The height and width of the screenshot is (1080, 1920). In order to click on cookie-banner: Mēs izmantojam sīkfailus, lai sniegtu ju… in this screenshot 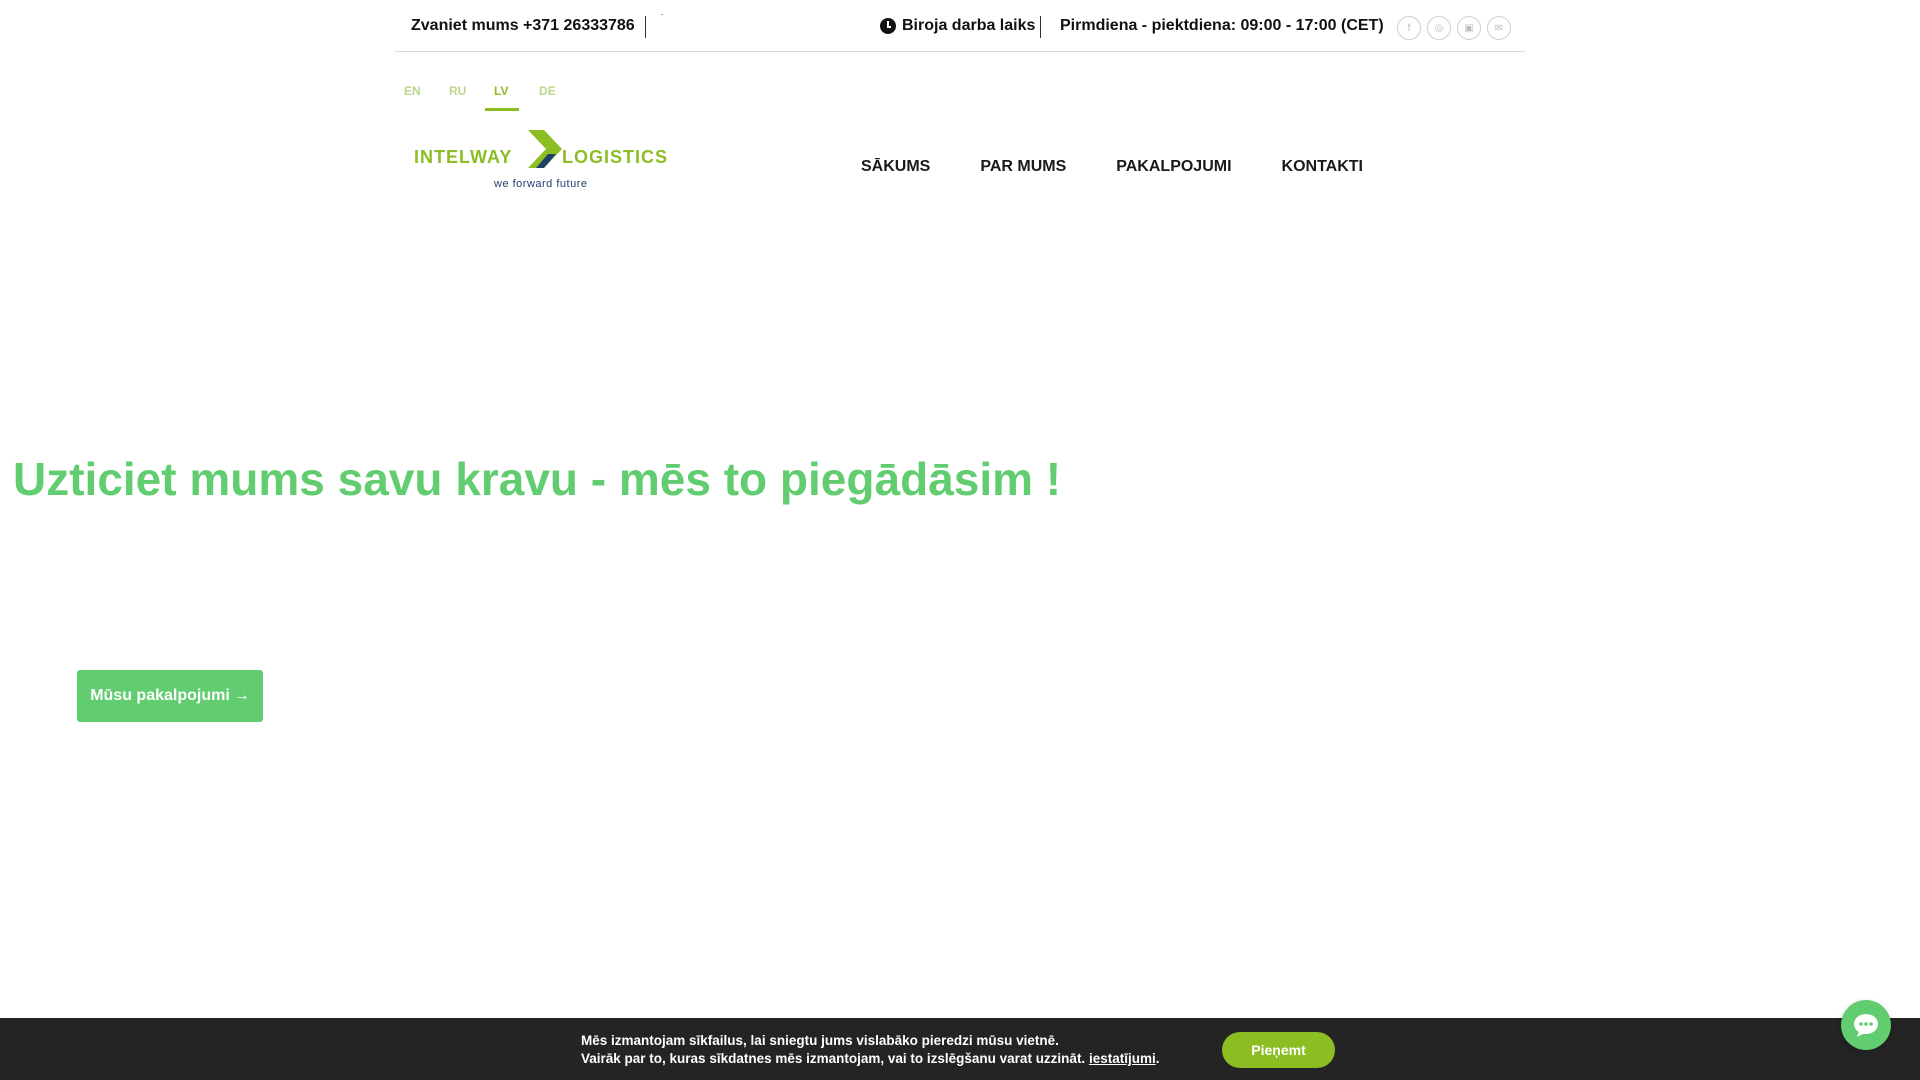, I will do `click(960, 1049)`.